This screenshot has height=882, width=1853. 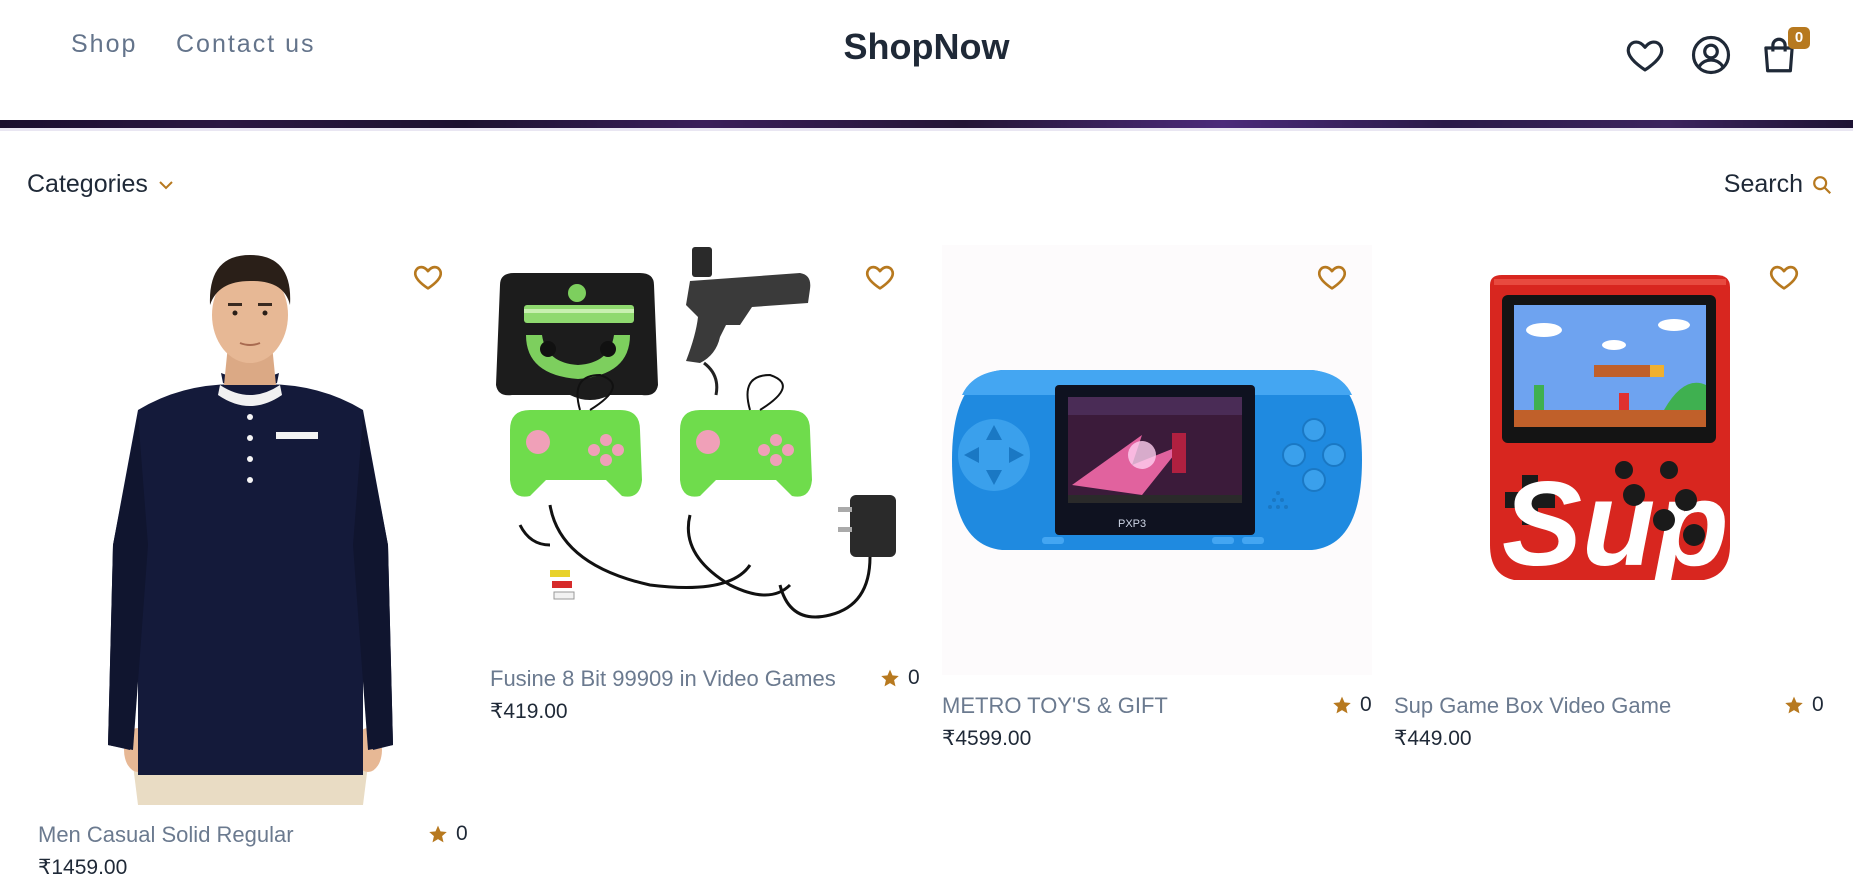 What do you see at coordinates (663, 679) in the screenshot?
I see `product-name: Fusine 8 Bit 99909 in Video Games` at bounding box center [663, 679].